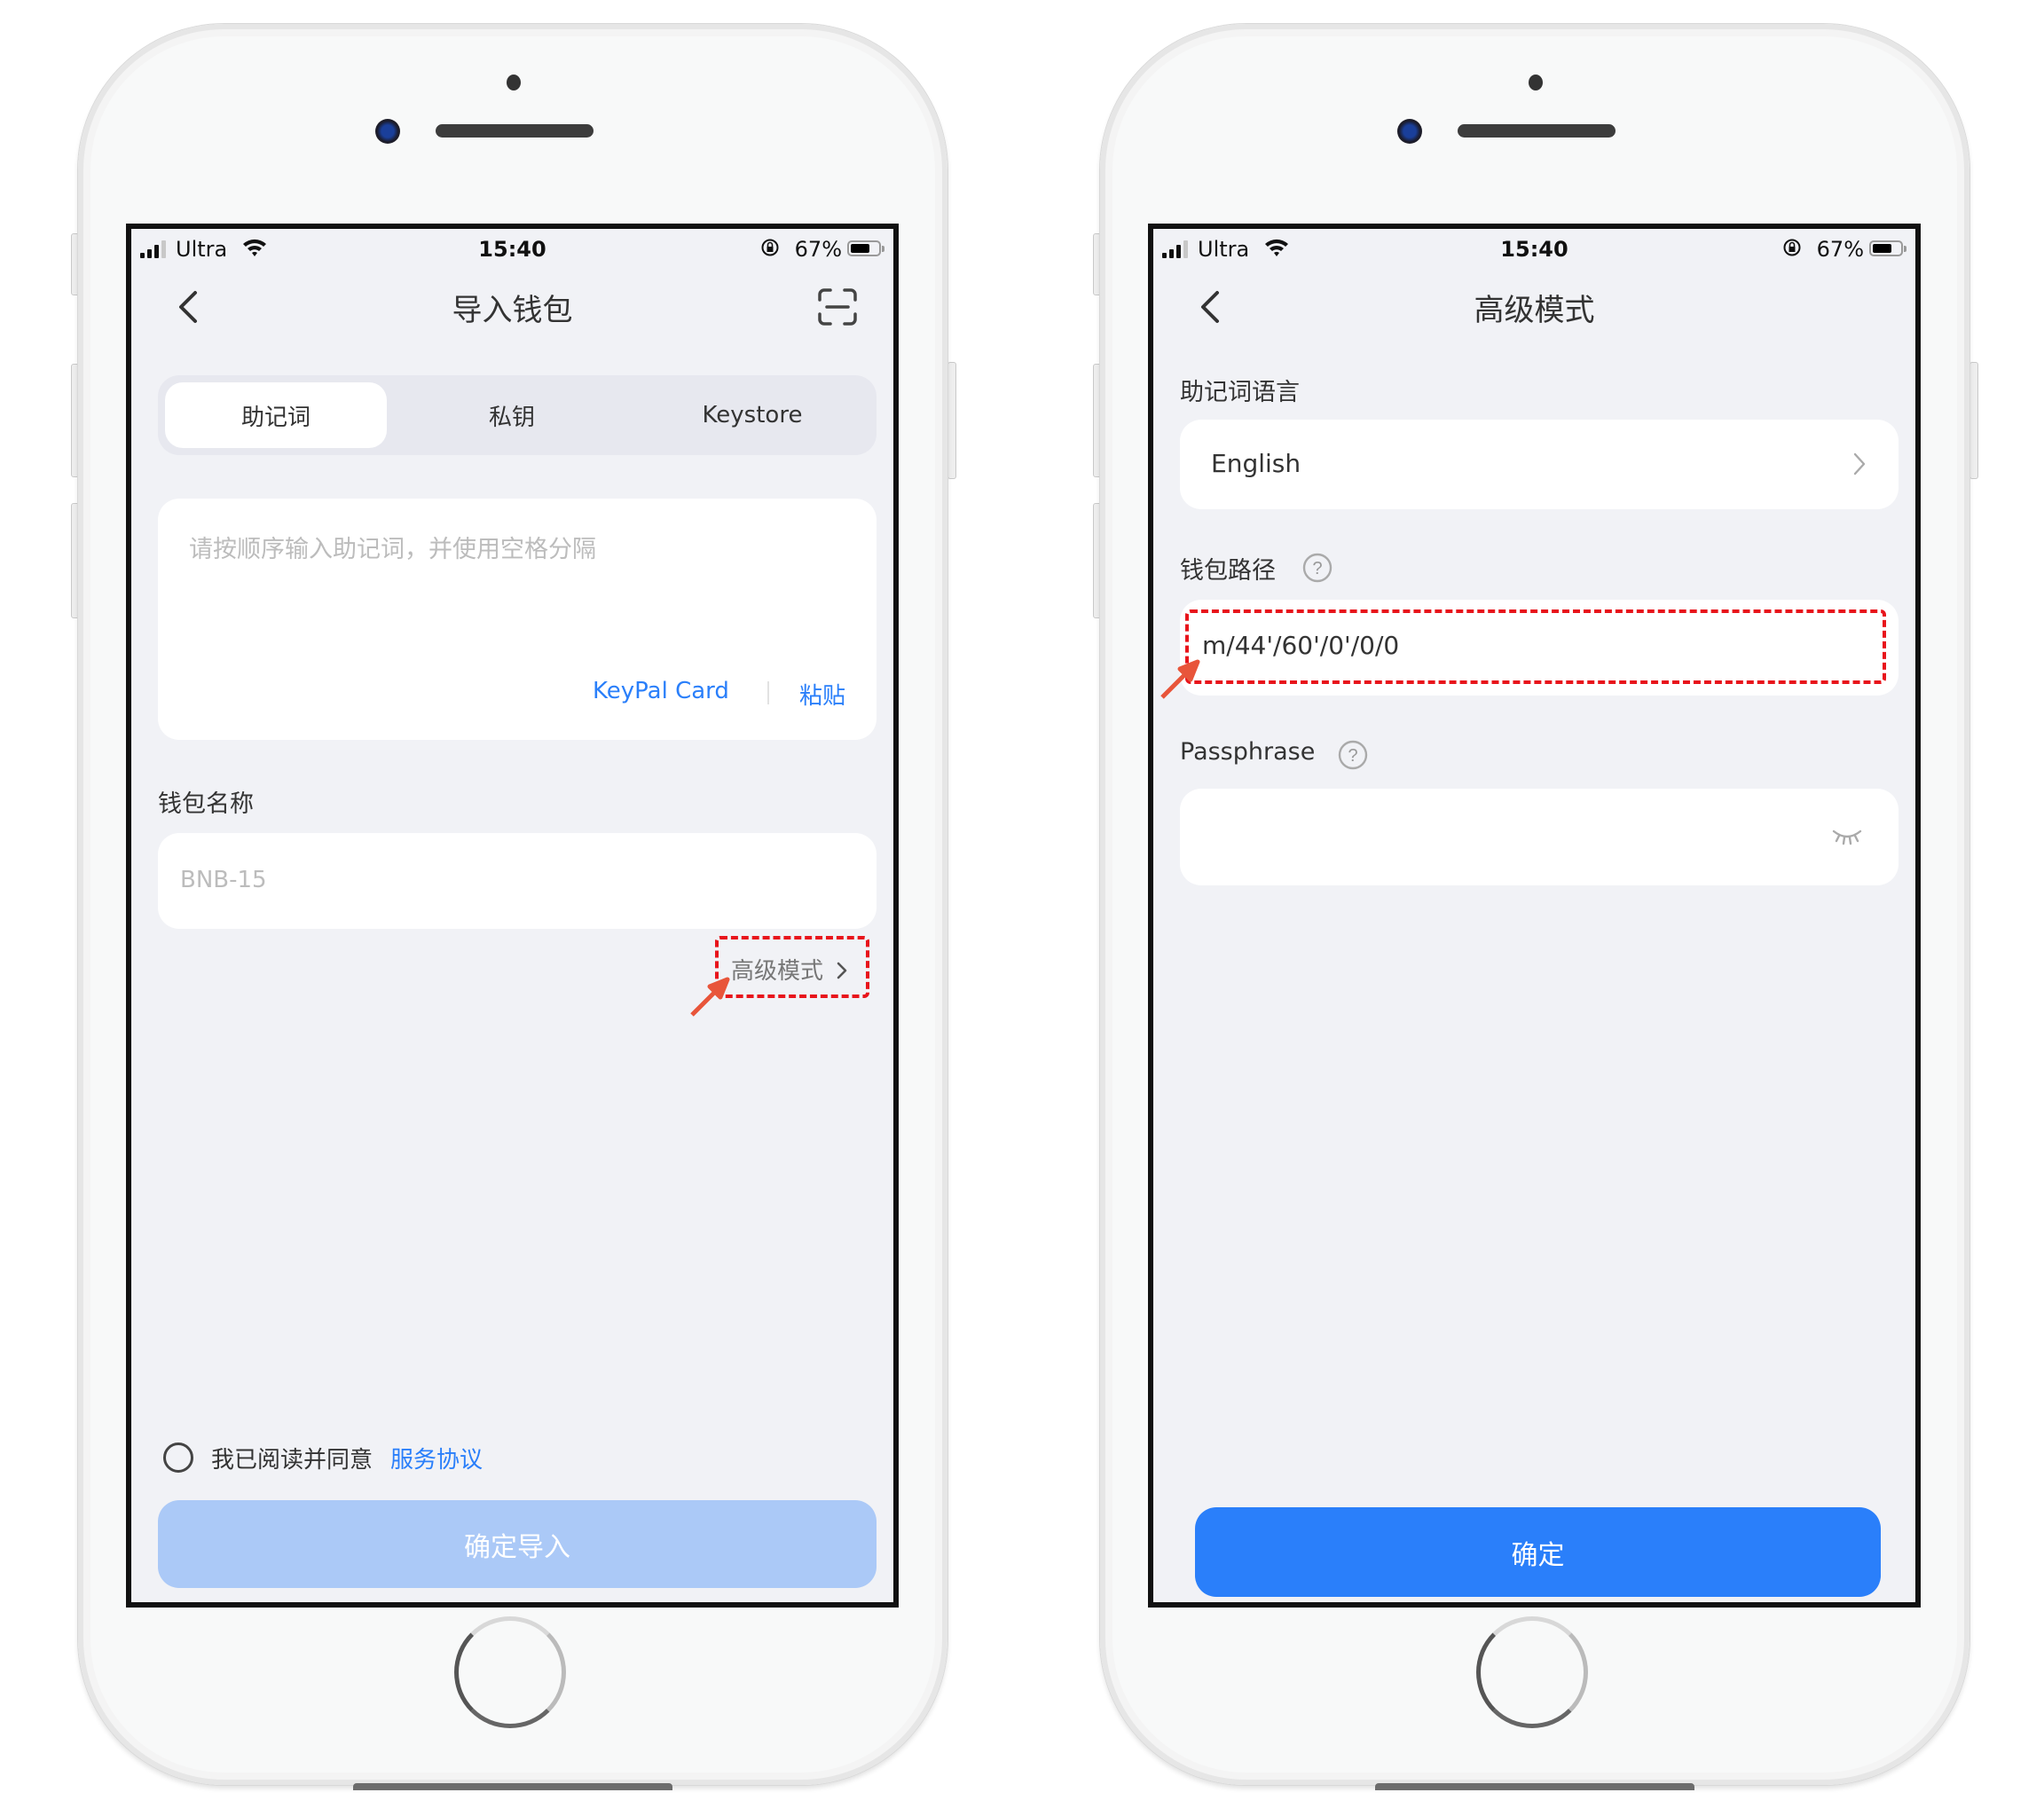  I want to click on passphrase-label: Passphrase, so click(1248, 752).